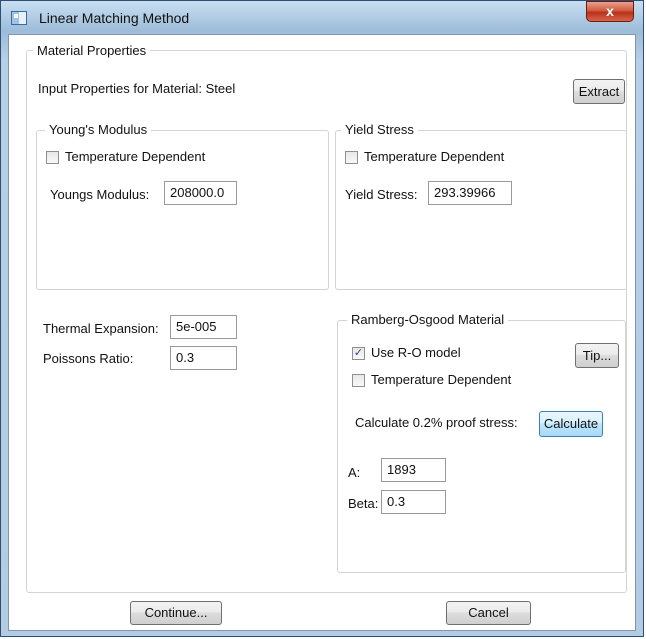  What do you see at coordinates (92, 50) in the screenshot?
I see `material-properties-label: Material Properties` at bounding box center [92, 50].